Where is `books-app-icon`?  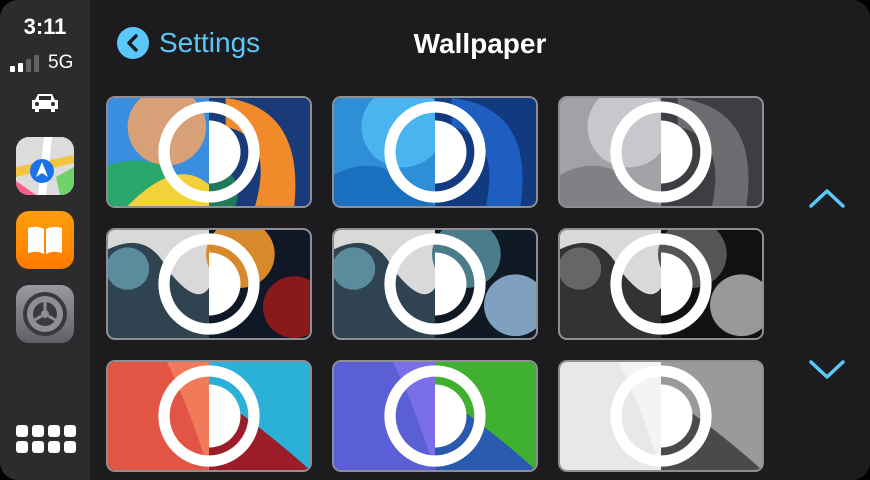
books-app-icon is located at coordinates (45, 240).